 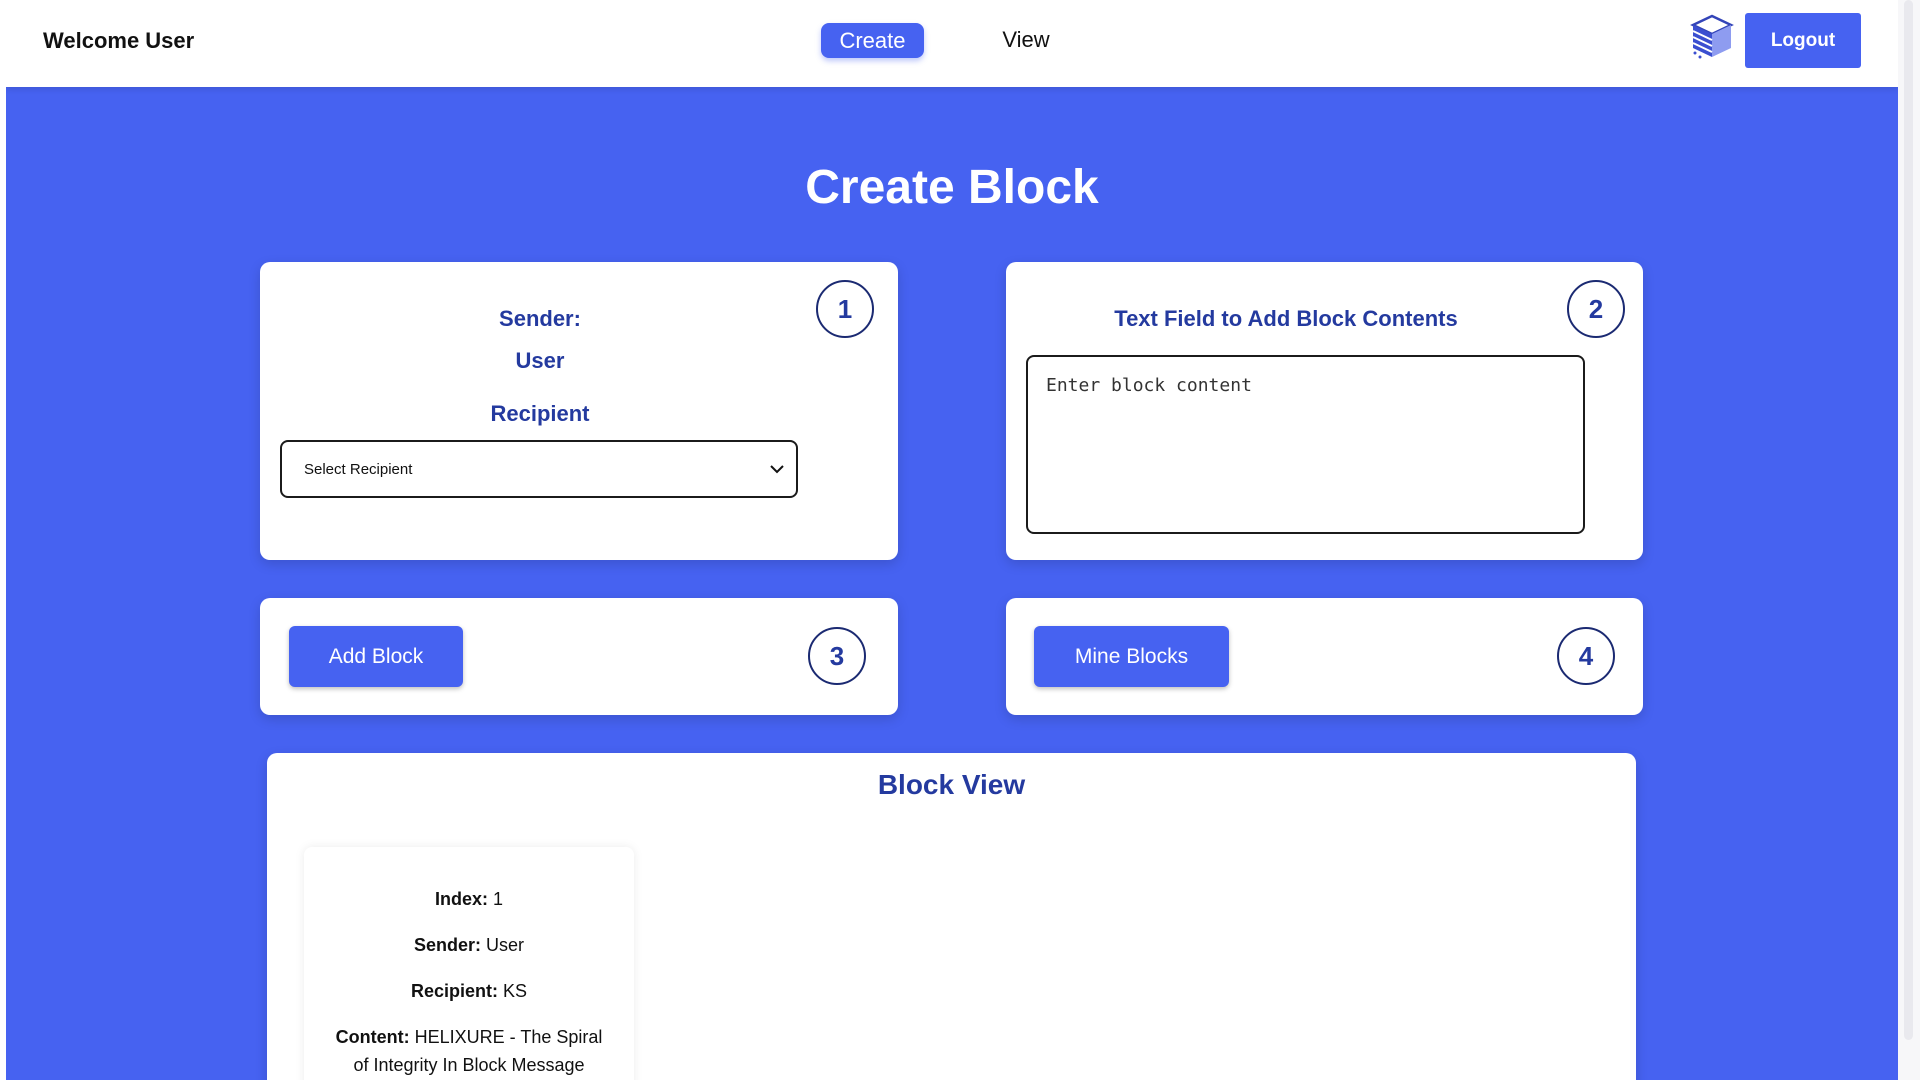 I want to click on welcome-text: Welcome User, so click(x=119, y=40).